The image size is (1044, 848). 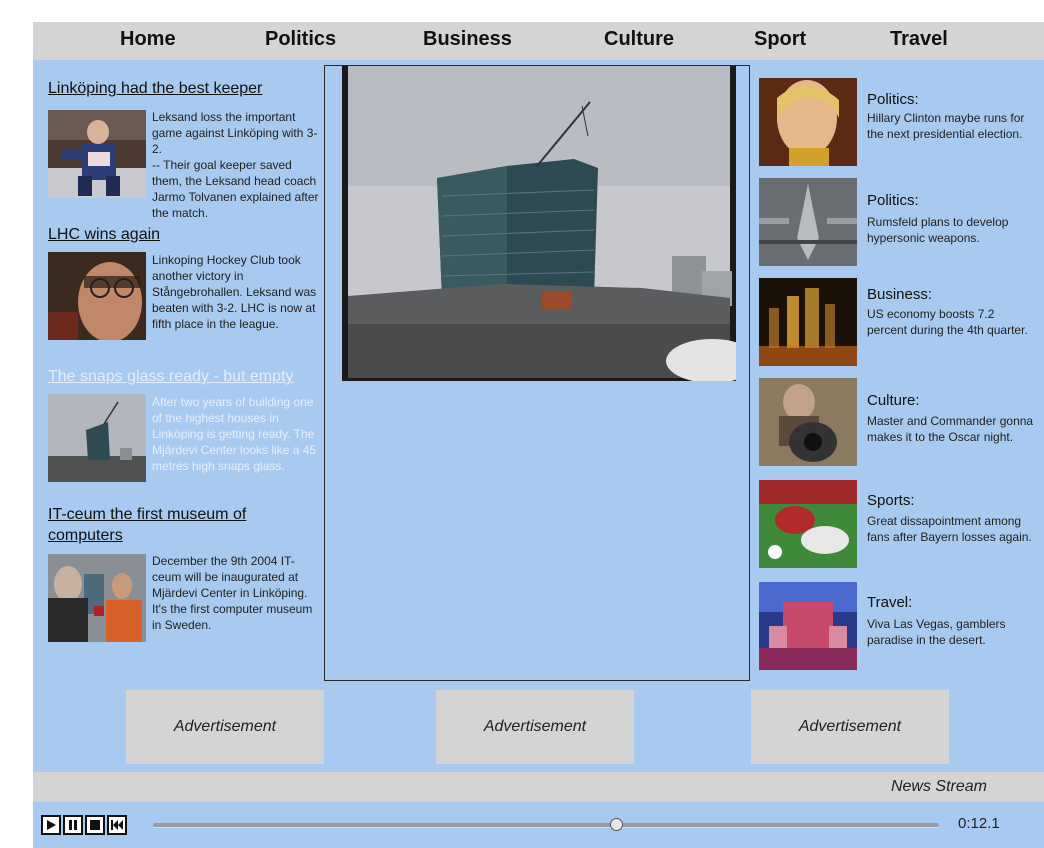 I want to click on hypersonic-missile-thumbnail, so click(x=808, y=222).